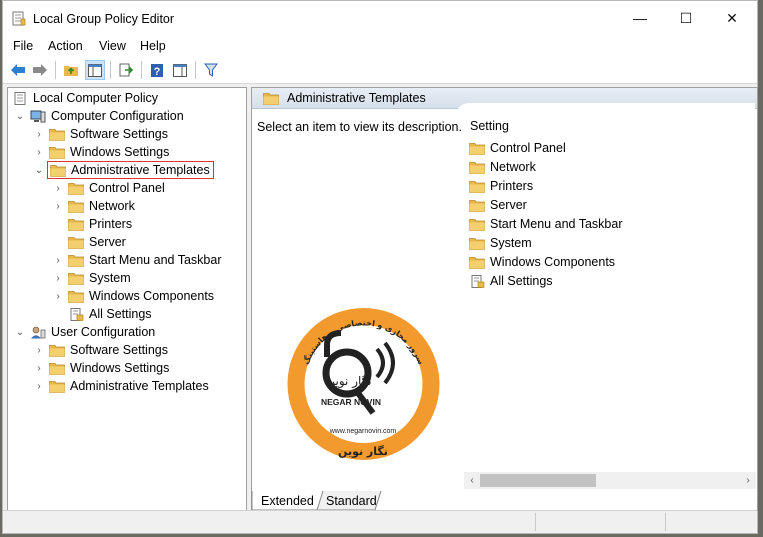  What do you see at coordinates (111, 224) in the screenshot?
I see `tree-item-label: Printers` at bounding box center [111, 224].